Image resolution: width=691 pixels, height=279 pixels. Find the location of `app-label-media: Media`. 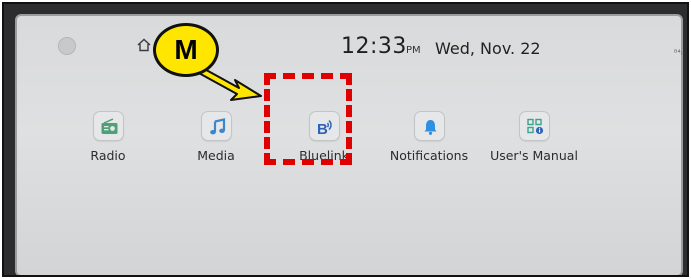

app-label-media: Media is located at coordinates (216, 155).